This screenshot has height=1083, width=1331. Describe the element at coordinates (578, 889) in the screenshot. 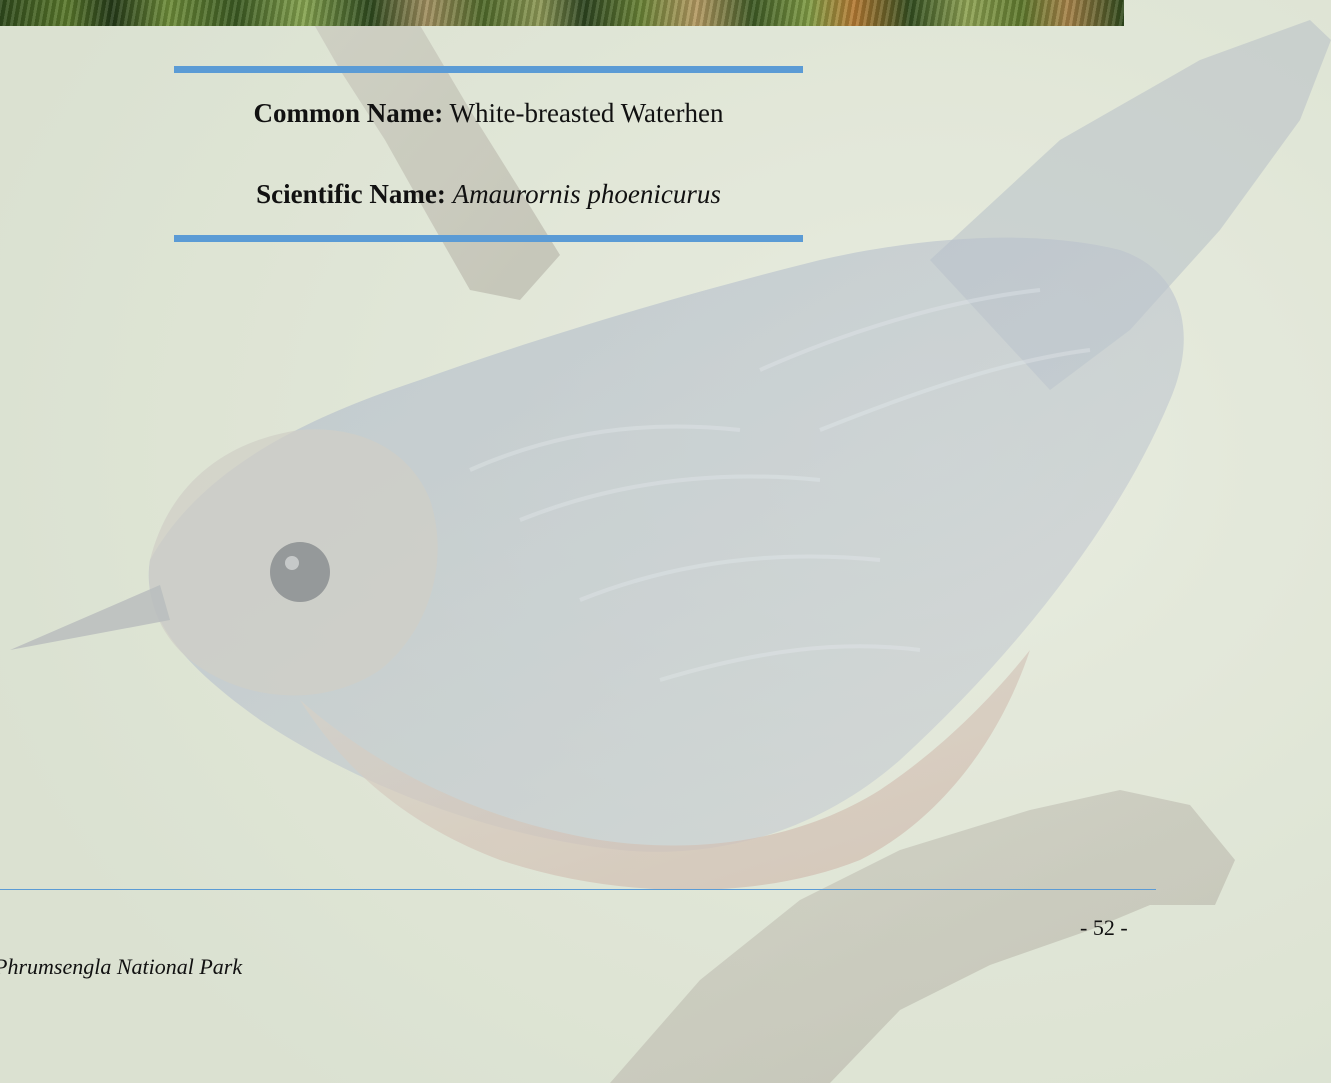

I see `footer-rule` at that location.